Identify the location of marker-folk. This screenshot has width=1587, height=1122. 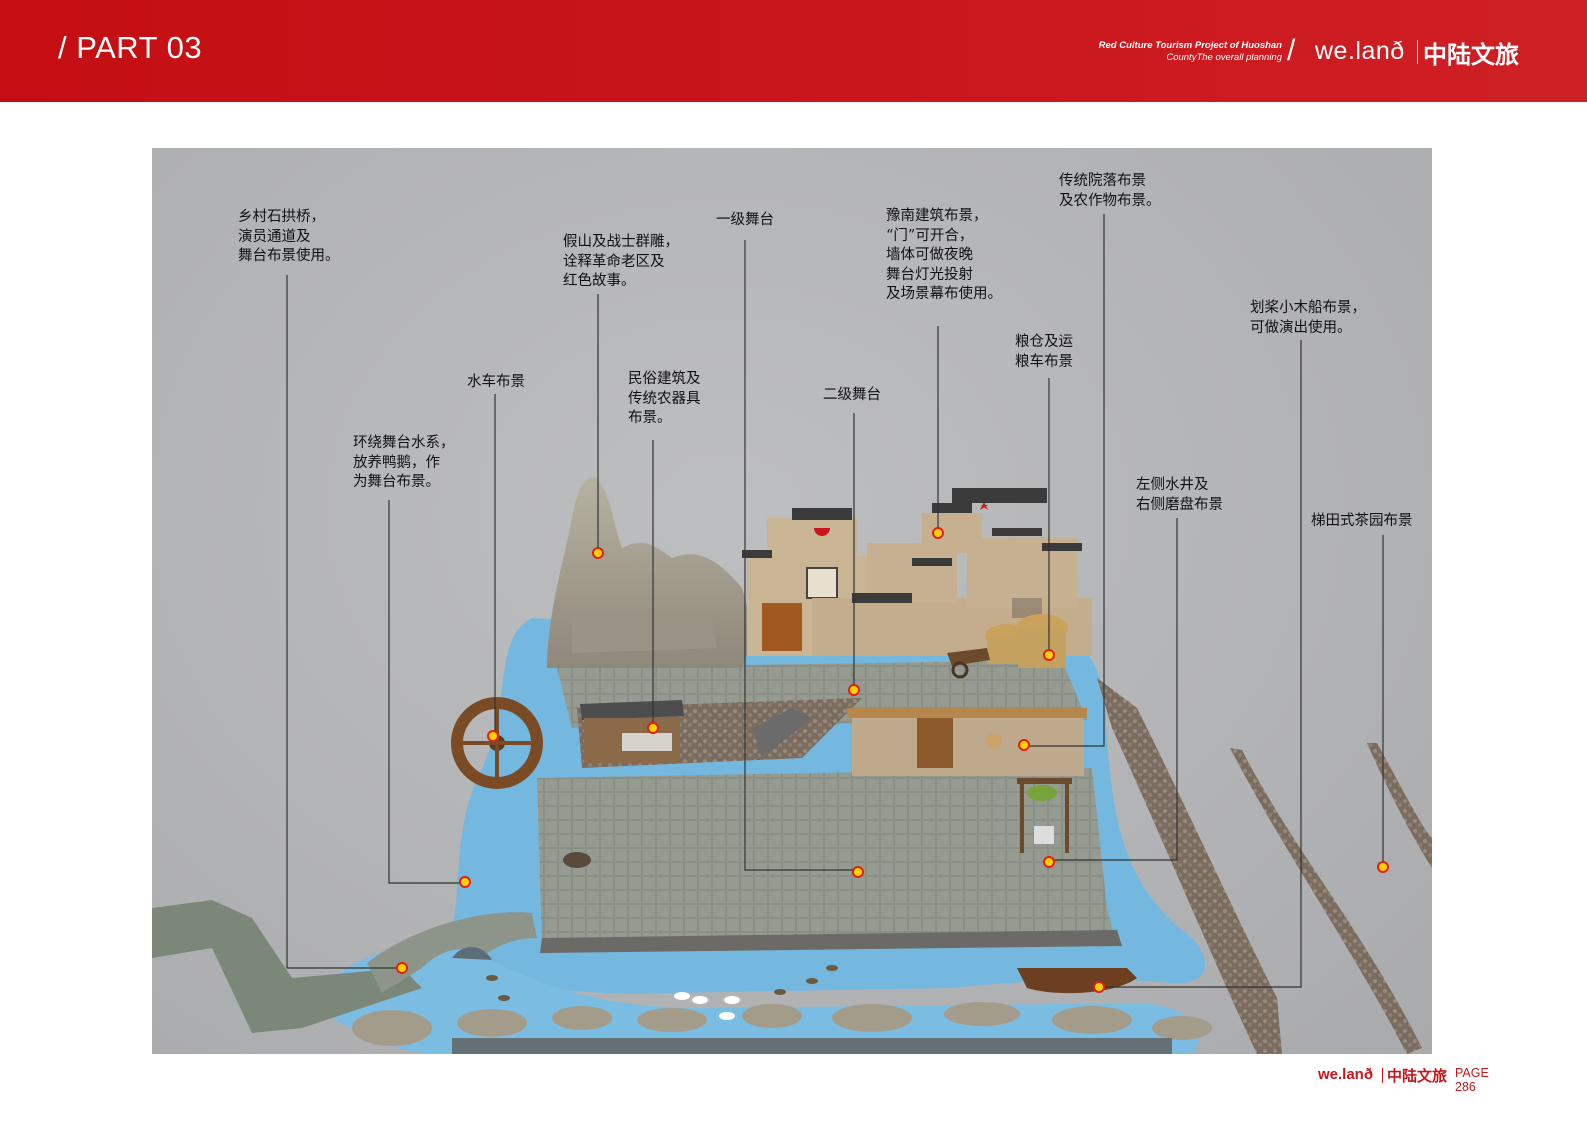
(653, 728).